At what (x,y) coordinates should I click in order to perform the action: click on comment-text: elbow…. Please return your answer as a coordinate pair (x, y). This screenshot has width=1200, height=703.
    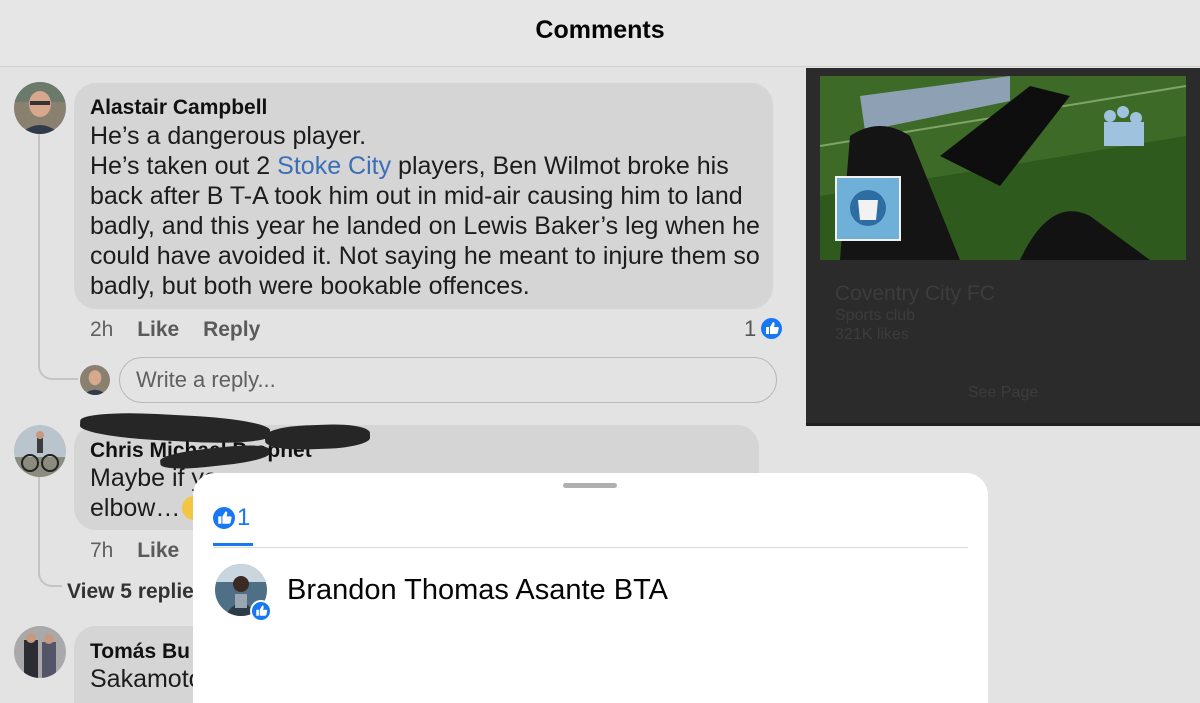
    Looking at the image, I should click on (148, 508).